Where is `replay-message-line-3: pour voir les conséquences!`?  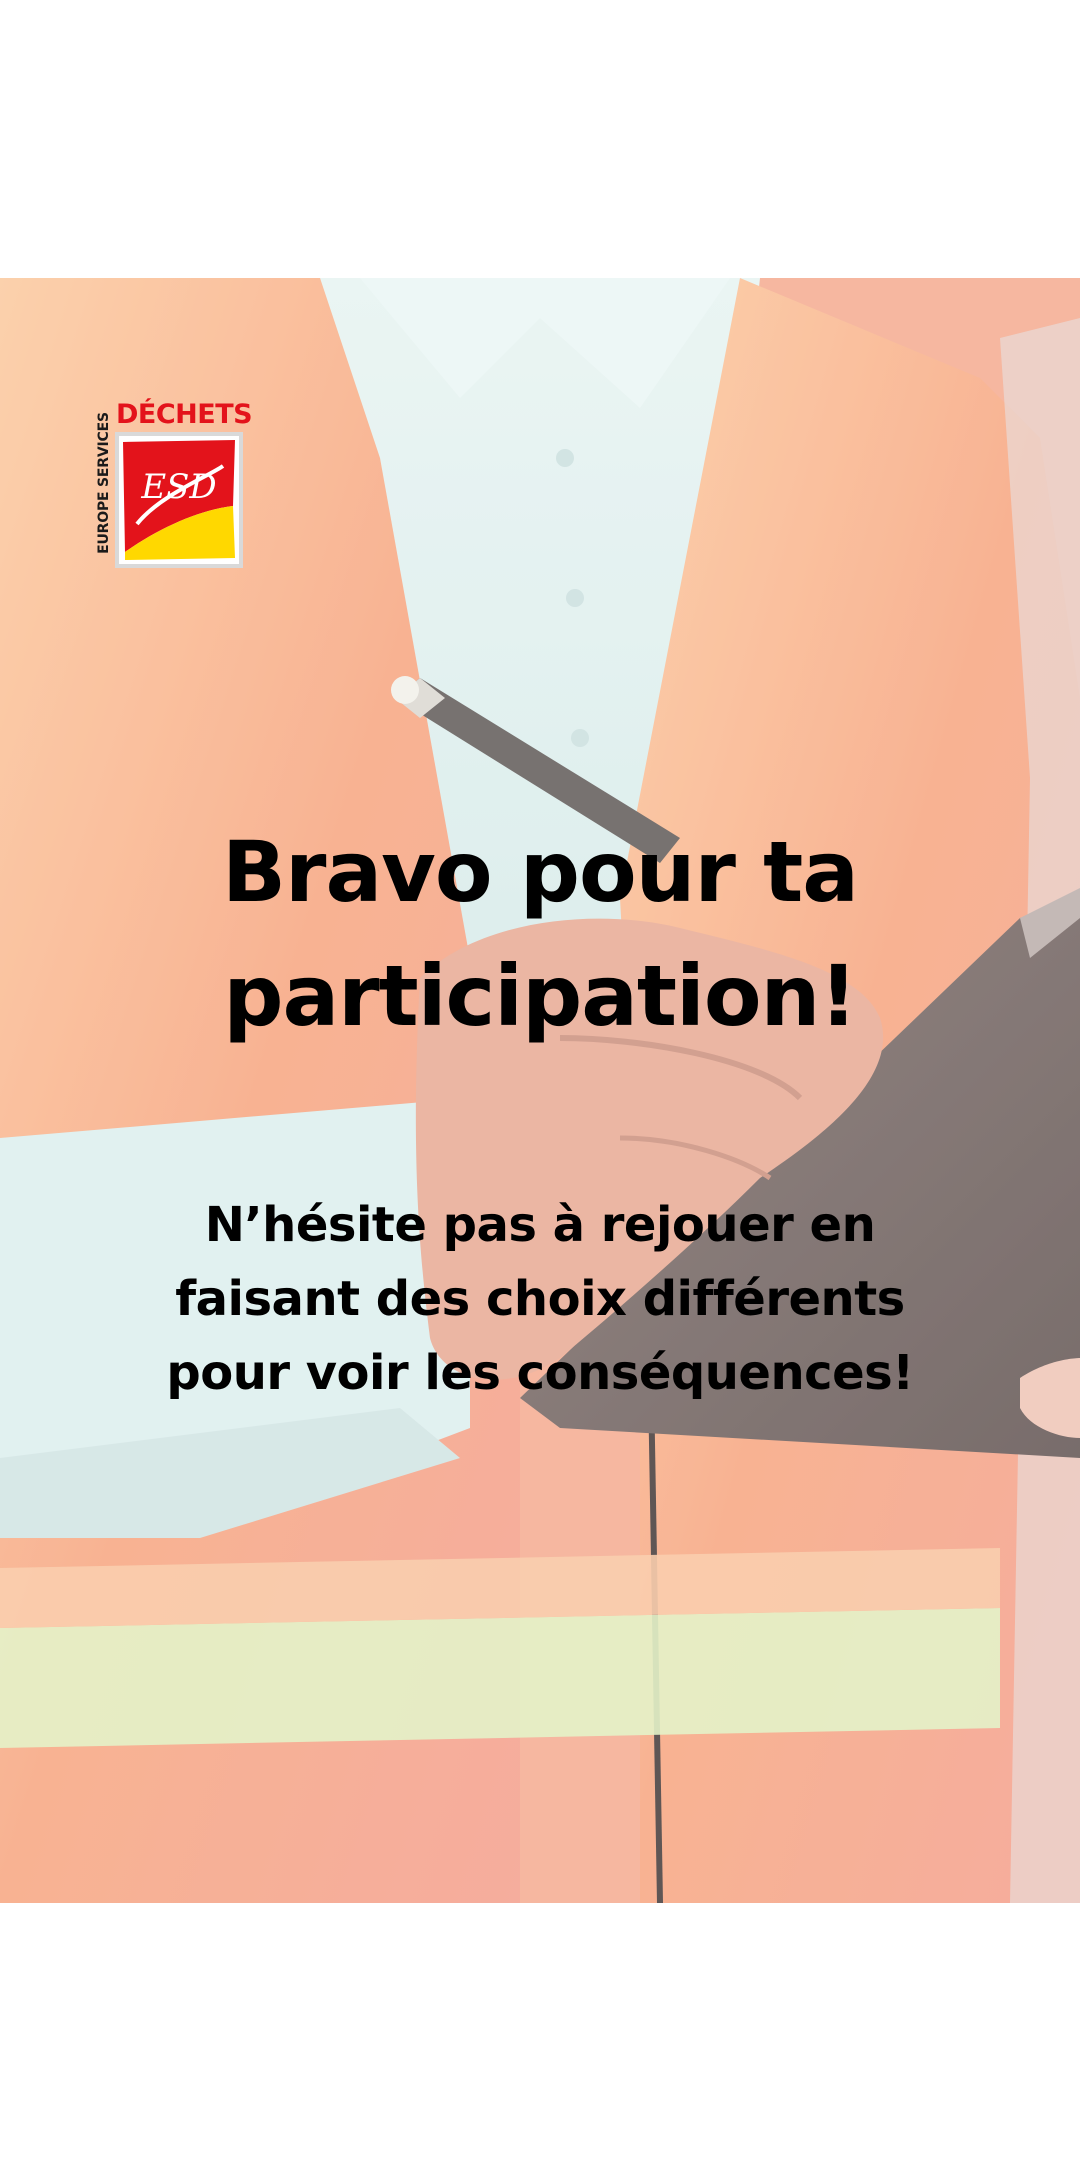
replay-message-line-3: pour voir les conséquences! is located at coordinates (540, 1373).